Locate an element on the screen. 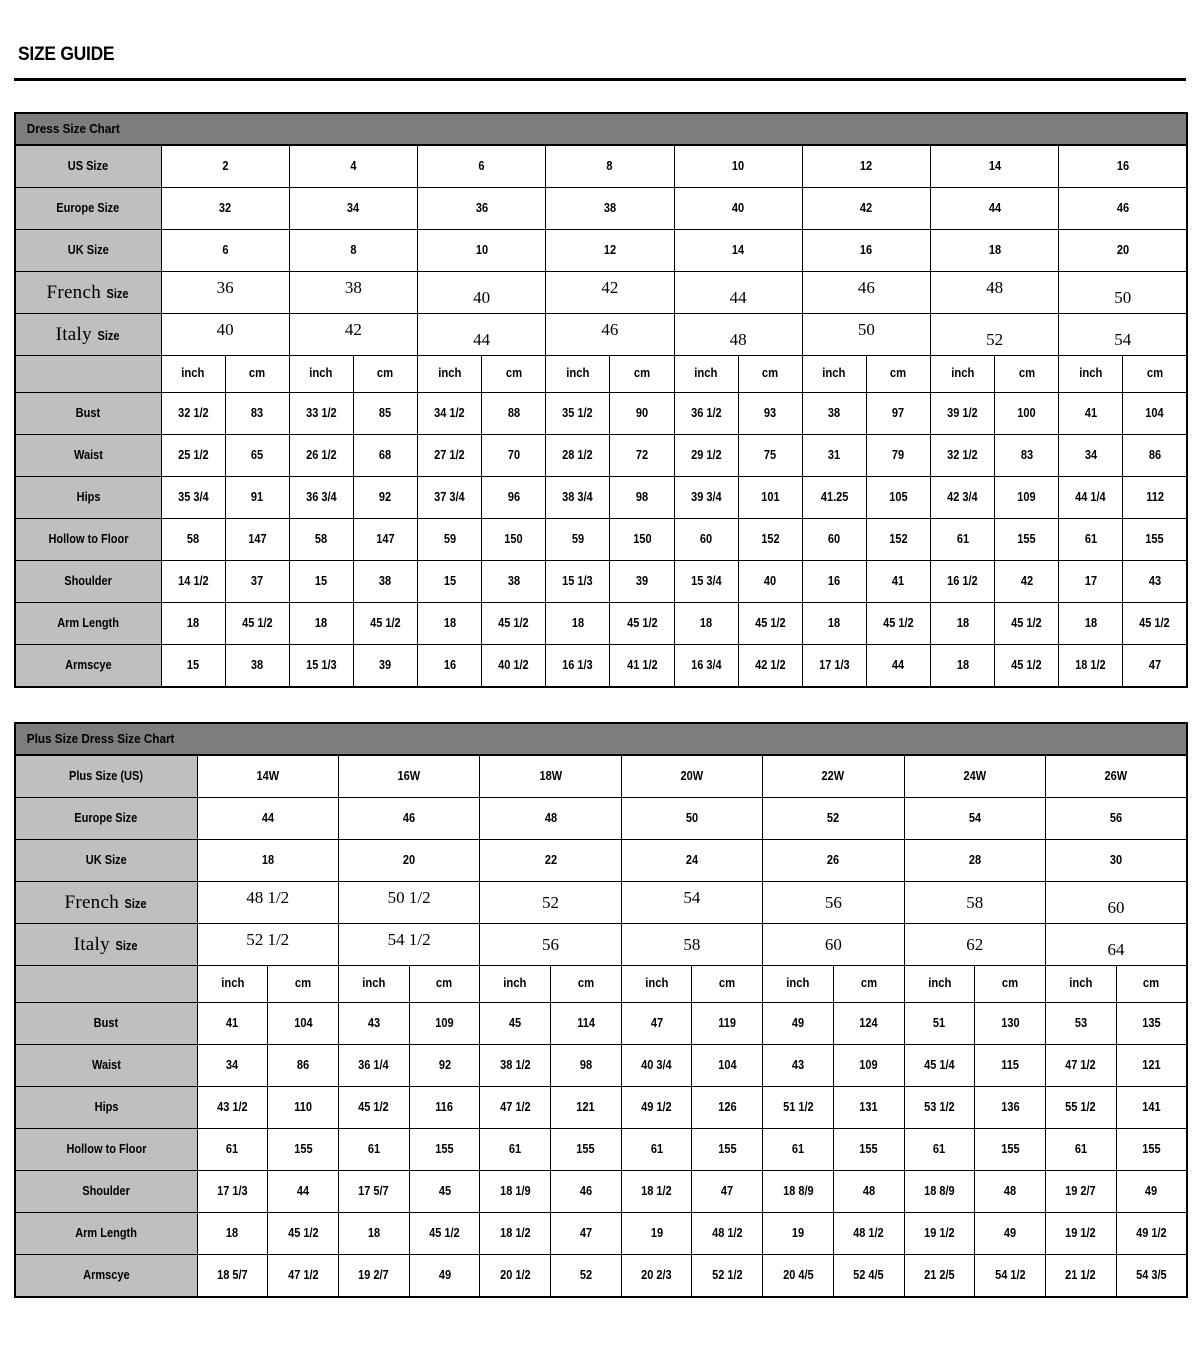  size-cell: 50 is located at coordinates (1123, 292).